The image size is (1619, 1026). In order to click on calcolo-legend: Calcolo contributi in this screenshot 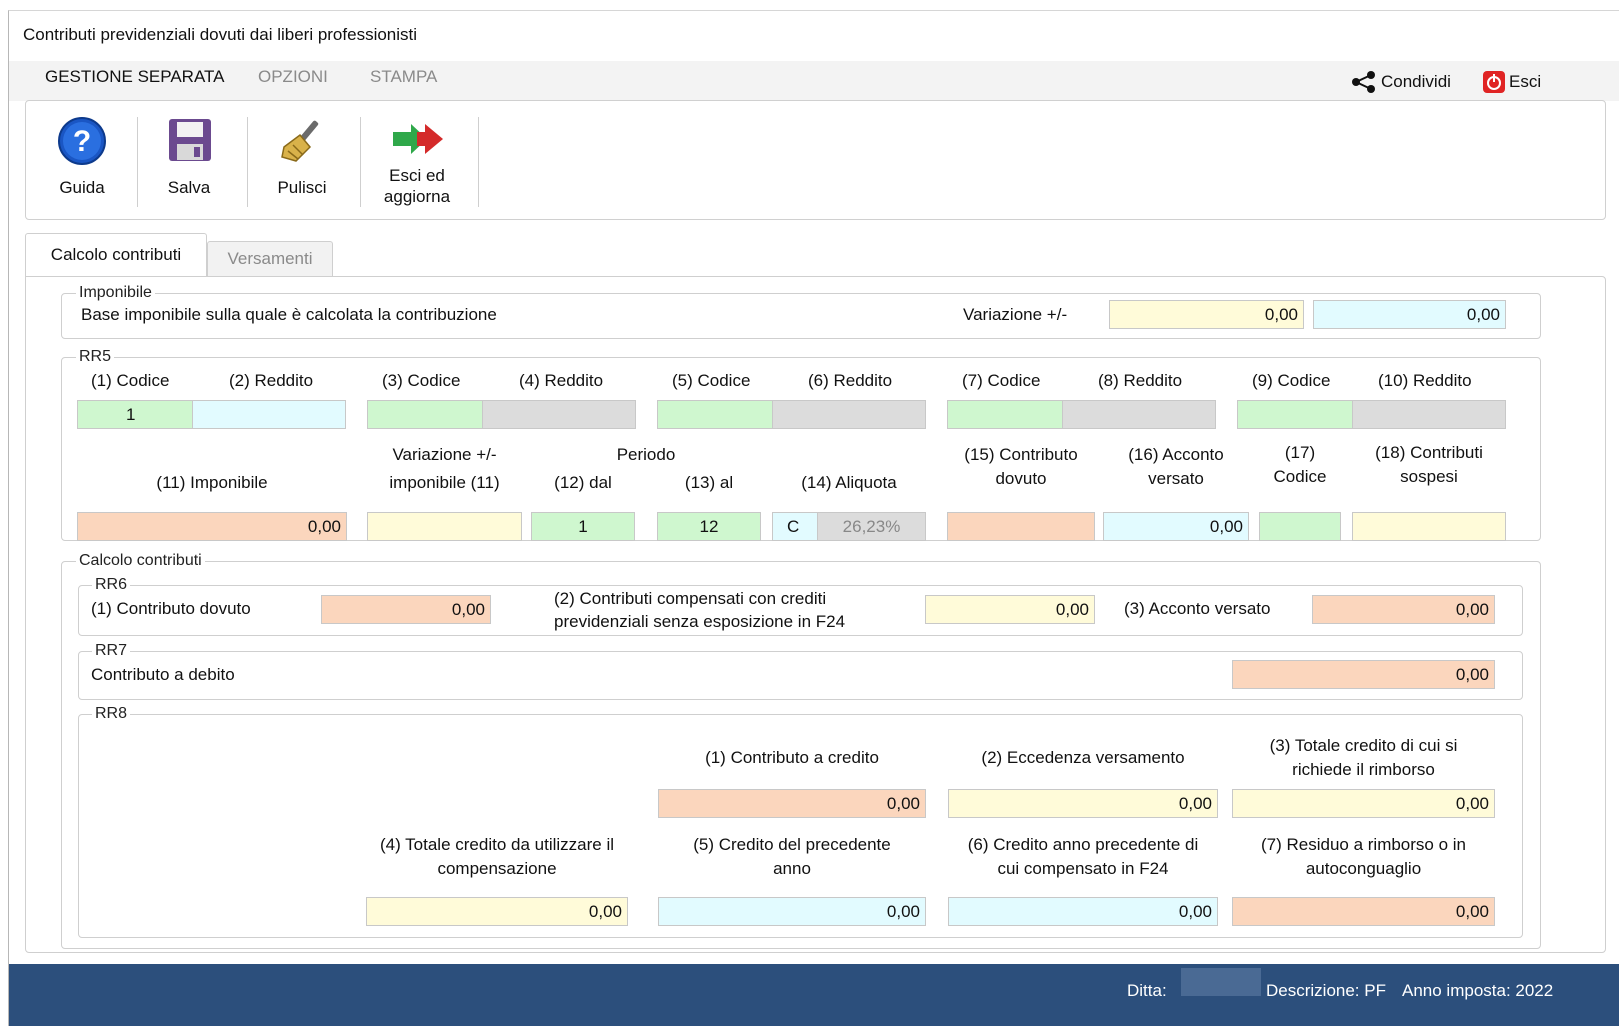, I will do `click(140, 561)`.